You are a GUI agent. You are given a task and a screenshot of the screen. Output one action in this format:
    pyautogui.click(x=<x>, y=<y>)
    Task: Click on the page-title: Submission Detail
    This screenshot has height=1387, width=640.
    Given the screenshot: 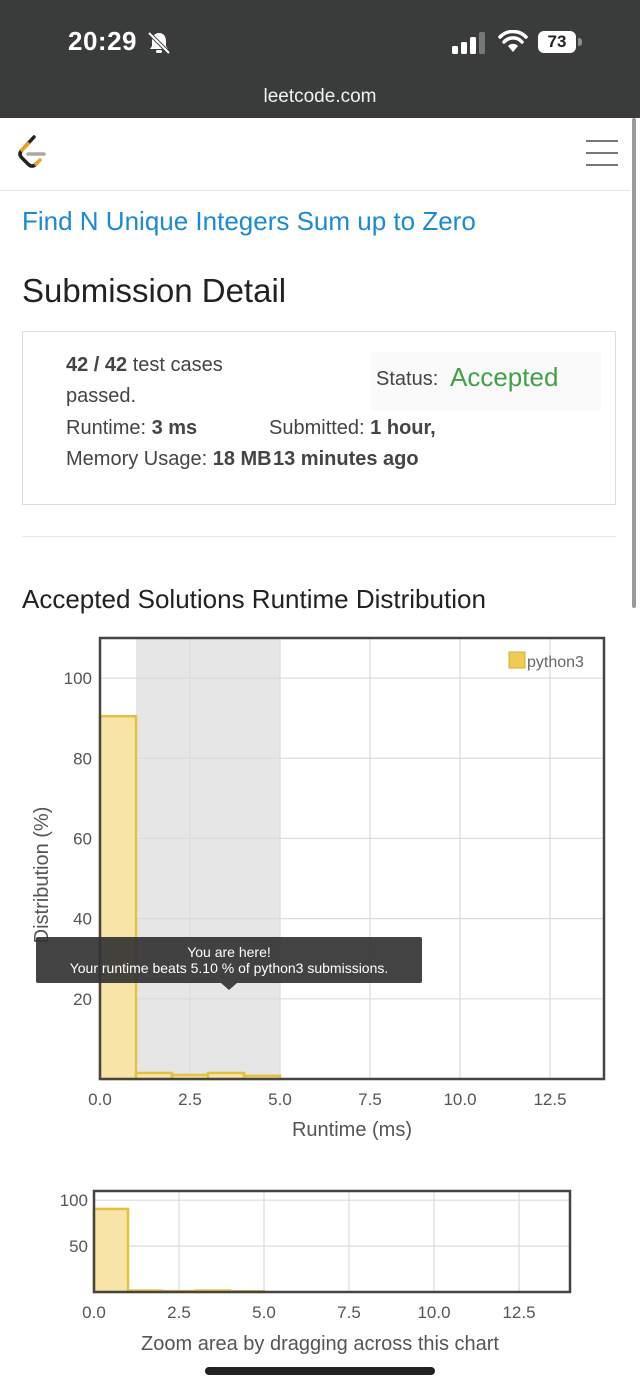 What is the action you would take?
    pyautogui.click(x=154, y=290)
    